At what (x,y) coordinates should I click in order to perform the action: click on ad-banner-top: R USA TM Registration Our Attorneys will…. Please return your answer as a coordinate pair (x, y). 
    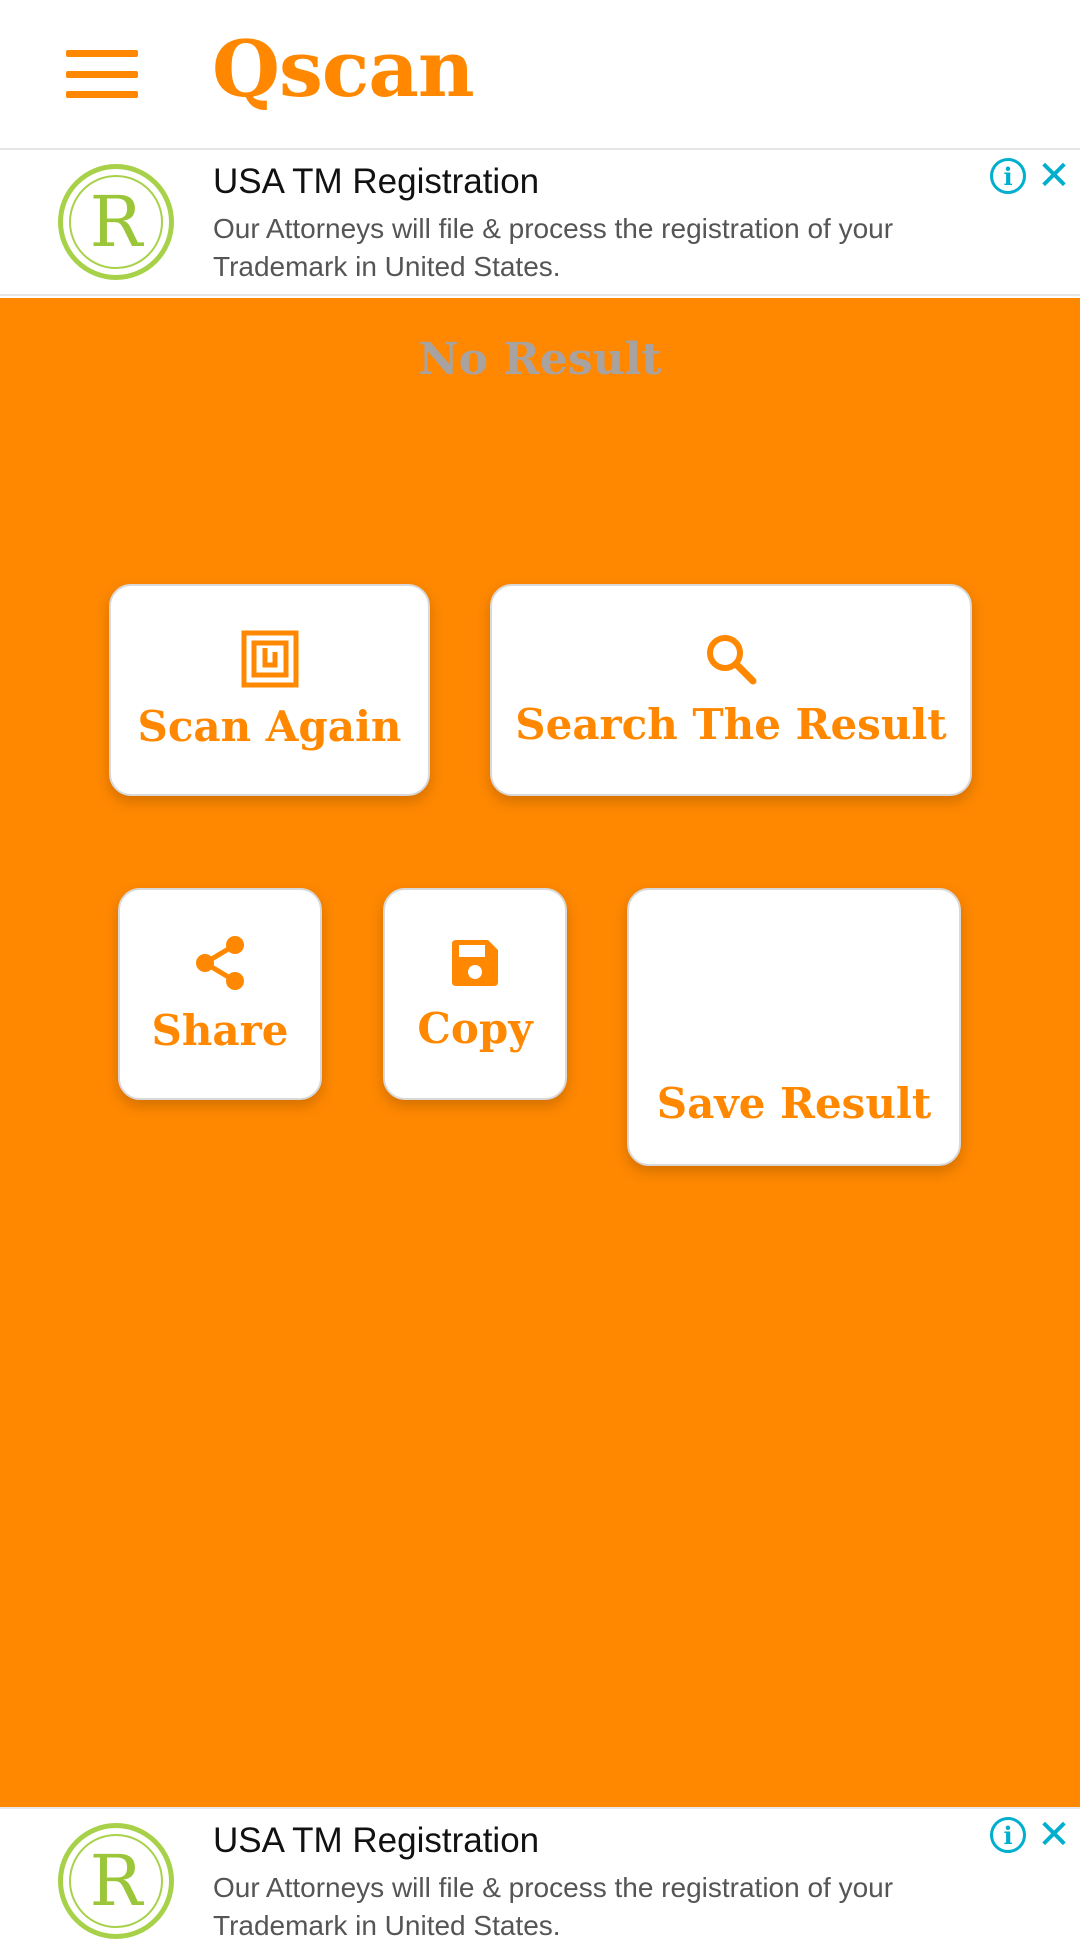
    Looking at the image, I should click on (540, 222).